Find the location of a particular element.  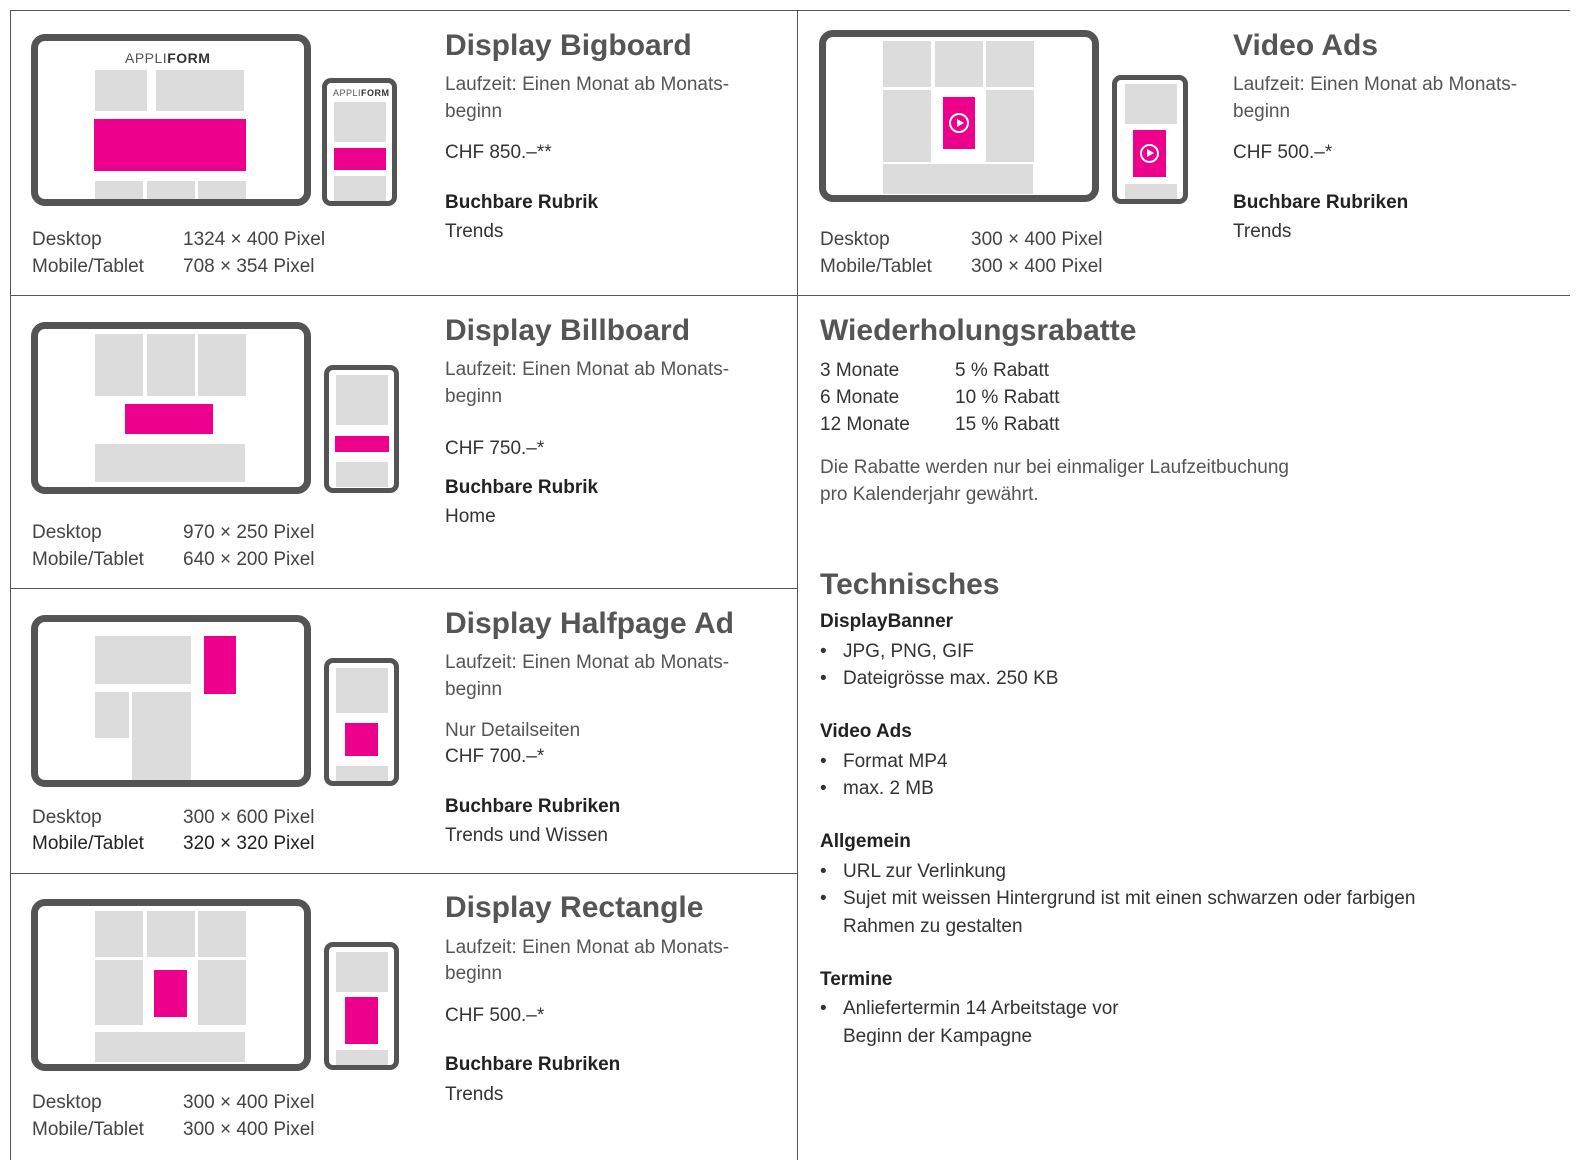

tech-heading-video: Video Ads is located at coordinates (866, 731).